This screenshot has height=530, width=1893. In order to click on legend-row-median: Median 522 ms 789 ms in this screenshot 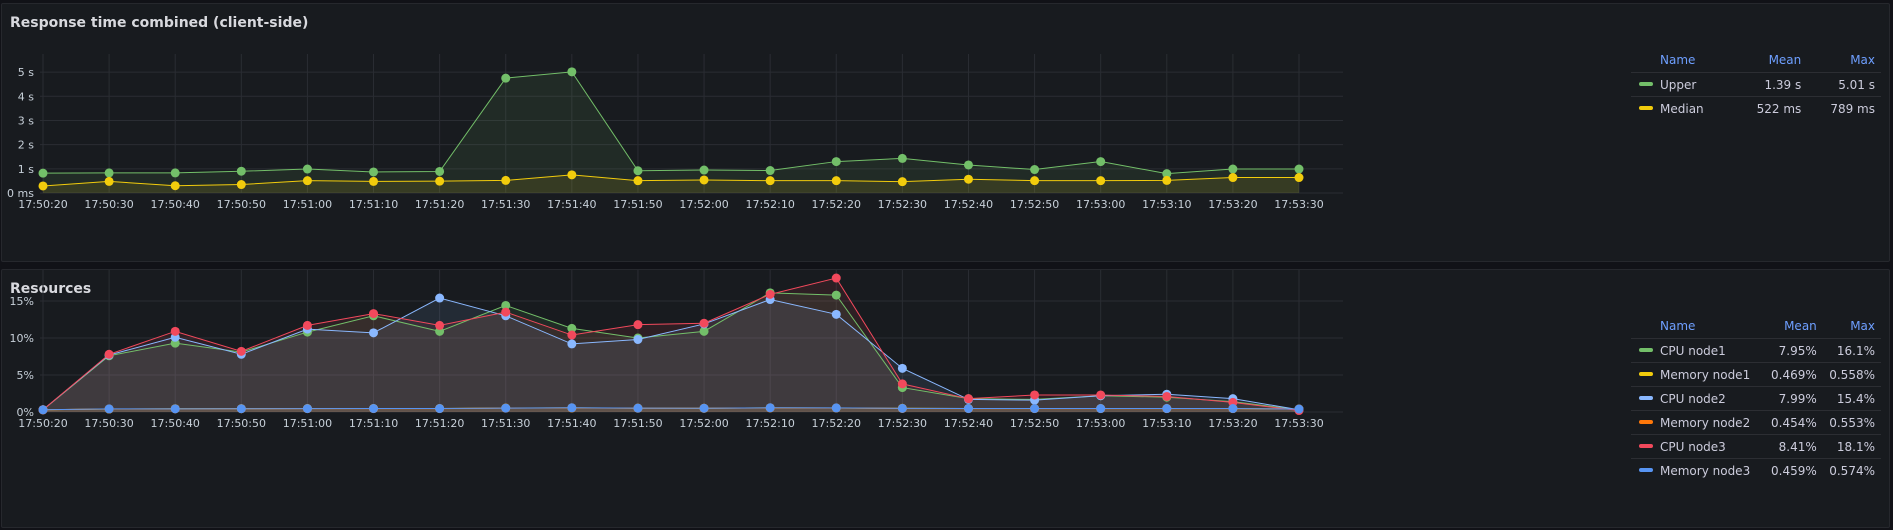, I will do `click(1756, 108)`.